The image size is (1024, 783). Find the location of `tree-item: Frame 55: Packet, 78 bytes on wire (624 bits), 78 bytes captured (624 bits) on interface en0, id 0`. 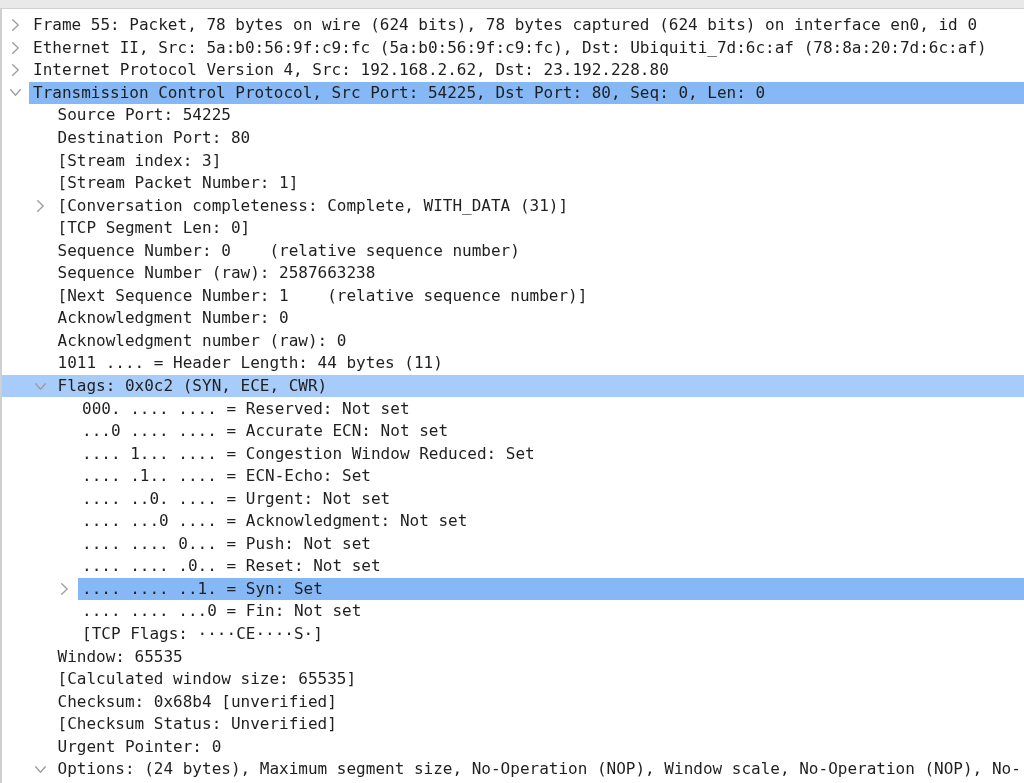

tree-item: Frame 55: Packet, 78 bytes on wire (624 bits), 78 bytes captured (624 bits) on interface en0, id 0 is located at coordinates (513, 25).